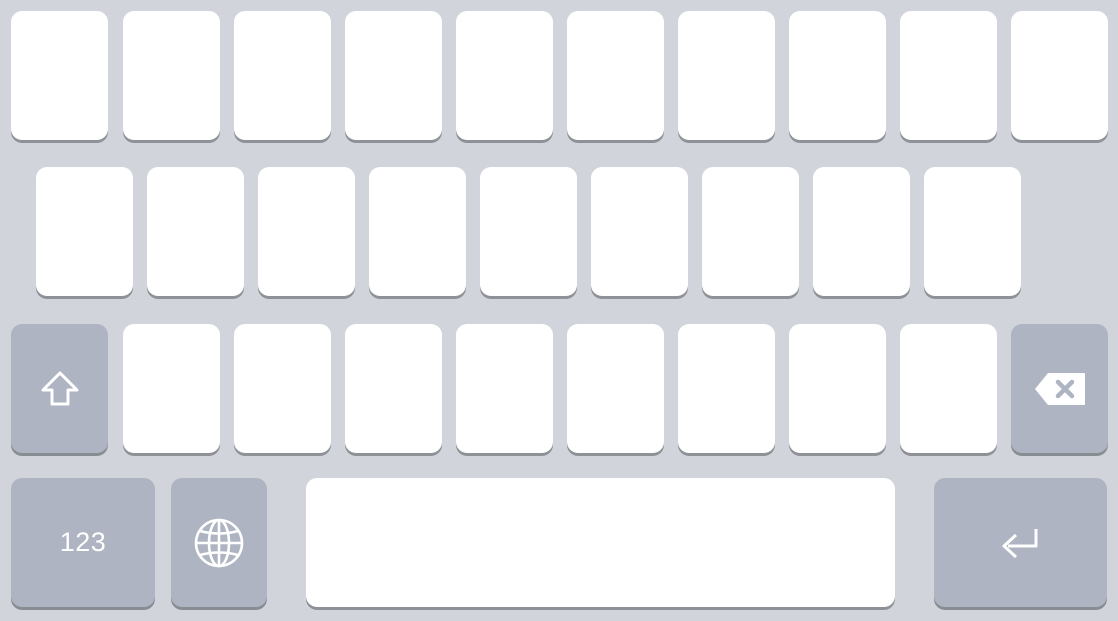 This screenshot has height=621, width=1118. I want to click on backspace-icon, so click(1060, 389).